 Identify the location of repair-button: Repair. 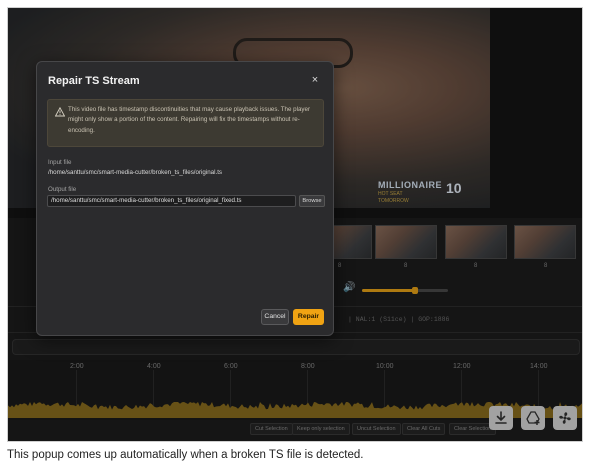
(308, 317).